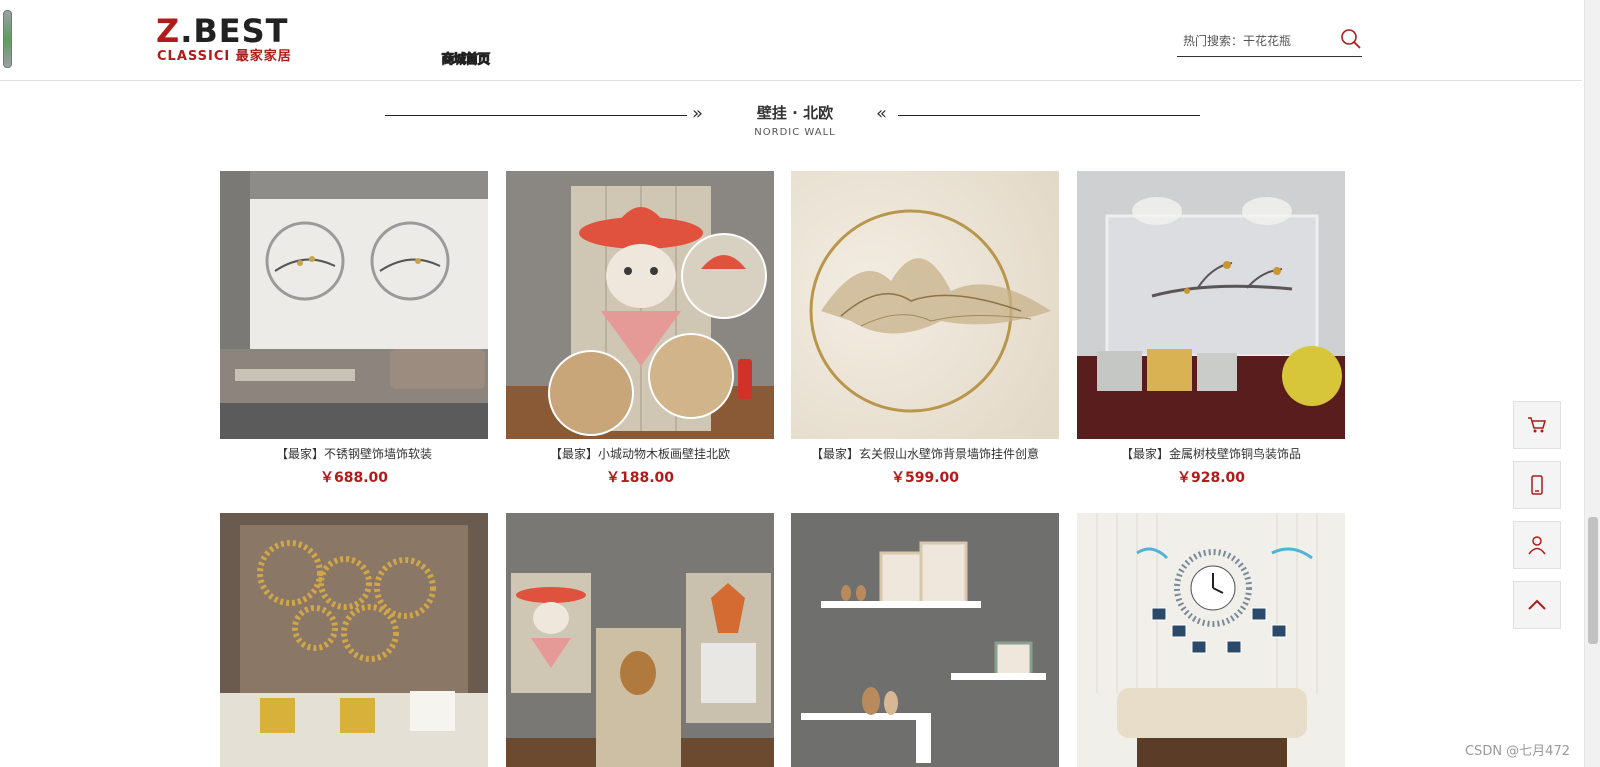  What do you see at coordinates (795, 113) in the screenshot?
I see `section-title: 壁挂 · 北欧` at bounding box center [795, 113].